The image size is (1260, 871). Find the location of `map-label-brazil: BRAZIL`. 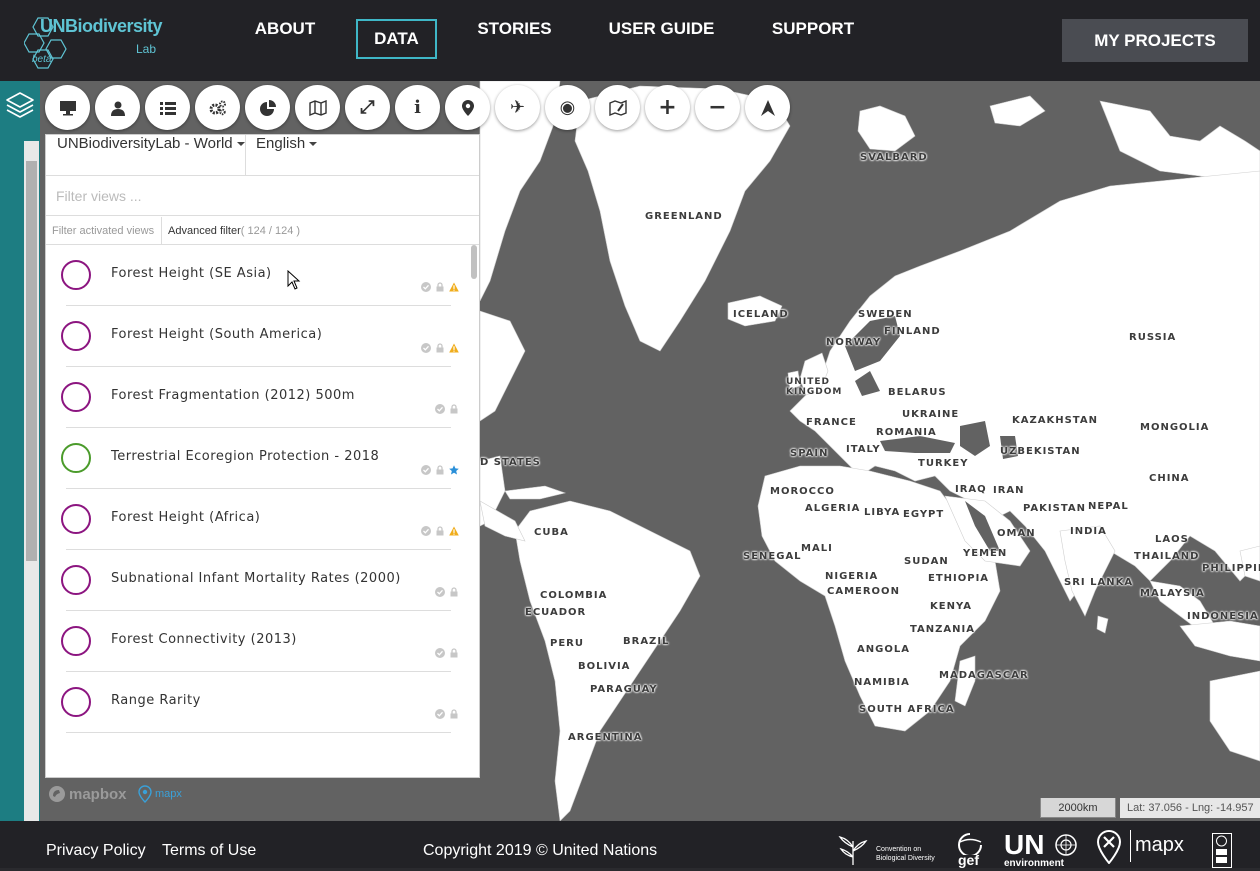

map-label-brazil: BRAZIL is located at coordinates (646, 641).